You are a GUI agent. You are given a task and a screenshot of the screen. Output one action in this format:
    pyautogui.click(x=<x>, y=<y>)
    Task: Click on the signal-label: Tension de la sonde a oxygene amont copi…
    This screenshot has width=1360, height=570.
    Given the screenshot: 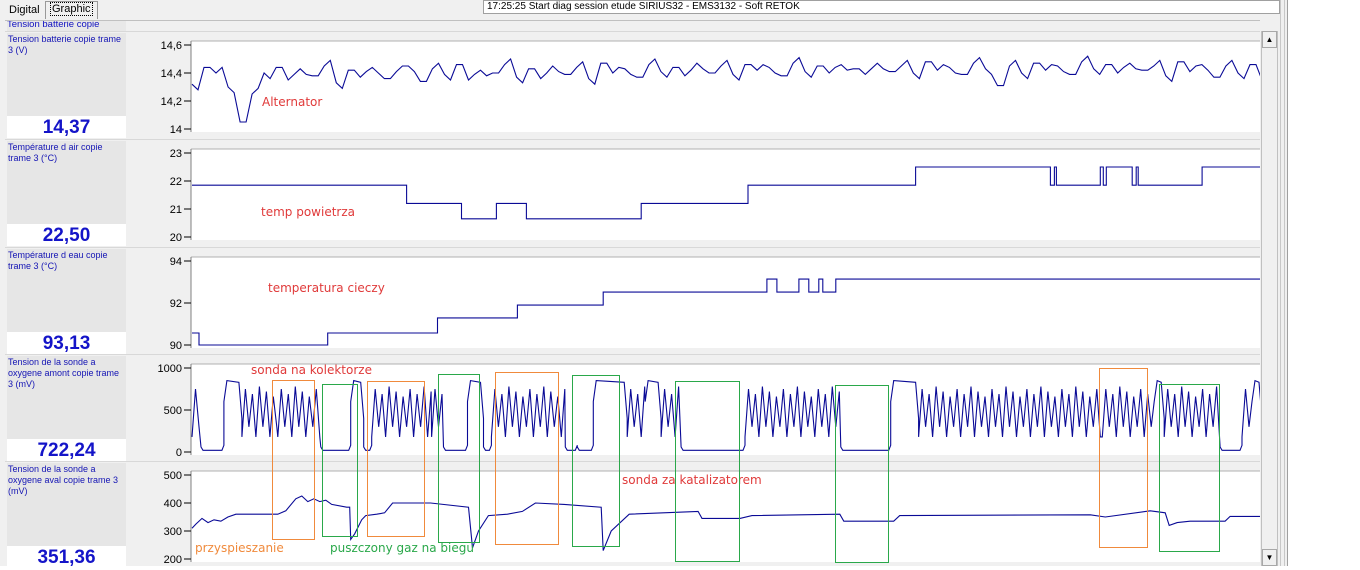 What is the action you would take?
    pyautogui.click(x=66, y=397)
    